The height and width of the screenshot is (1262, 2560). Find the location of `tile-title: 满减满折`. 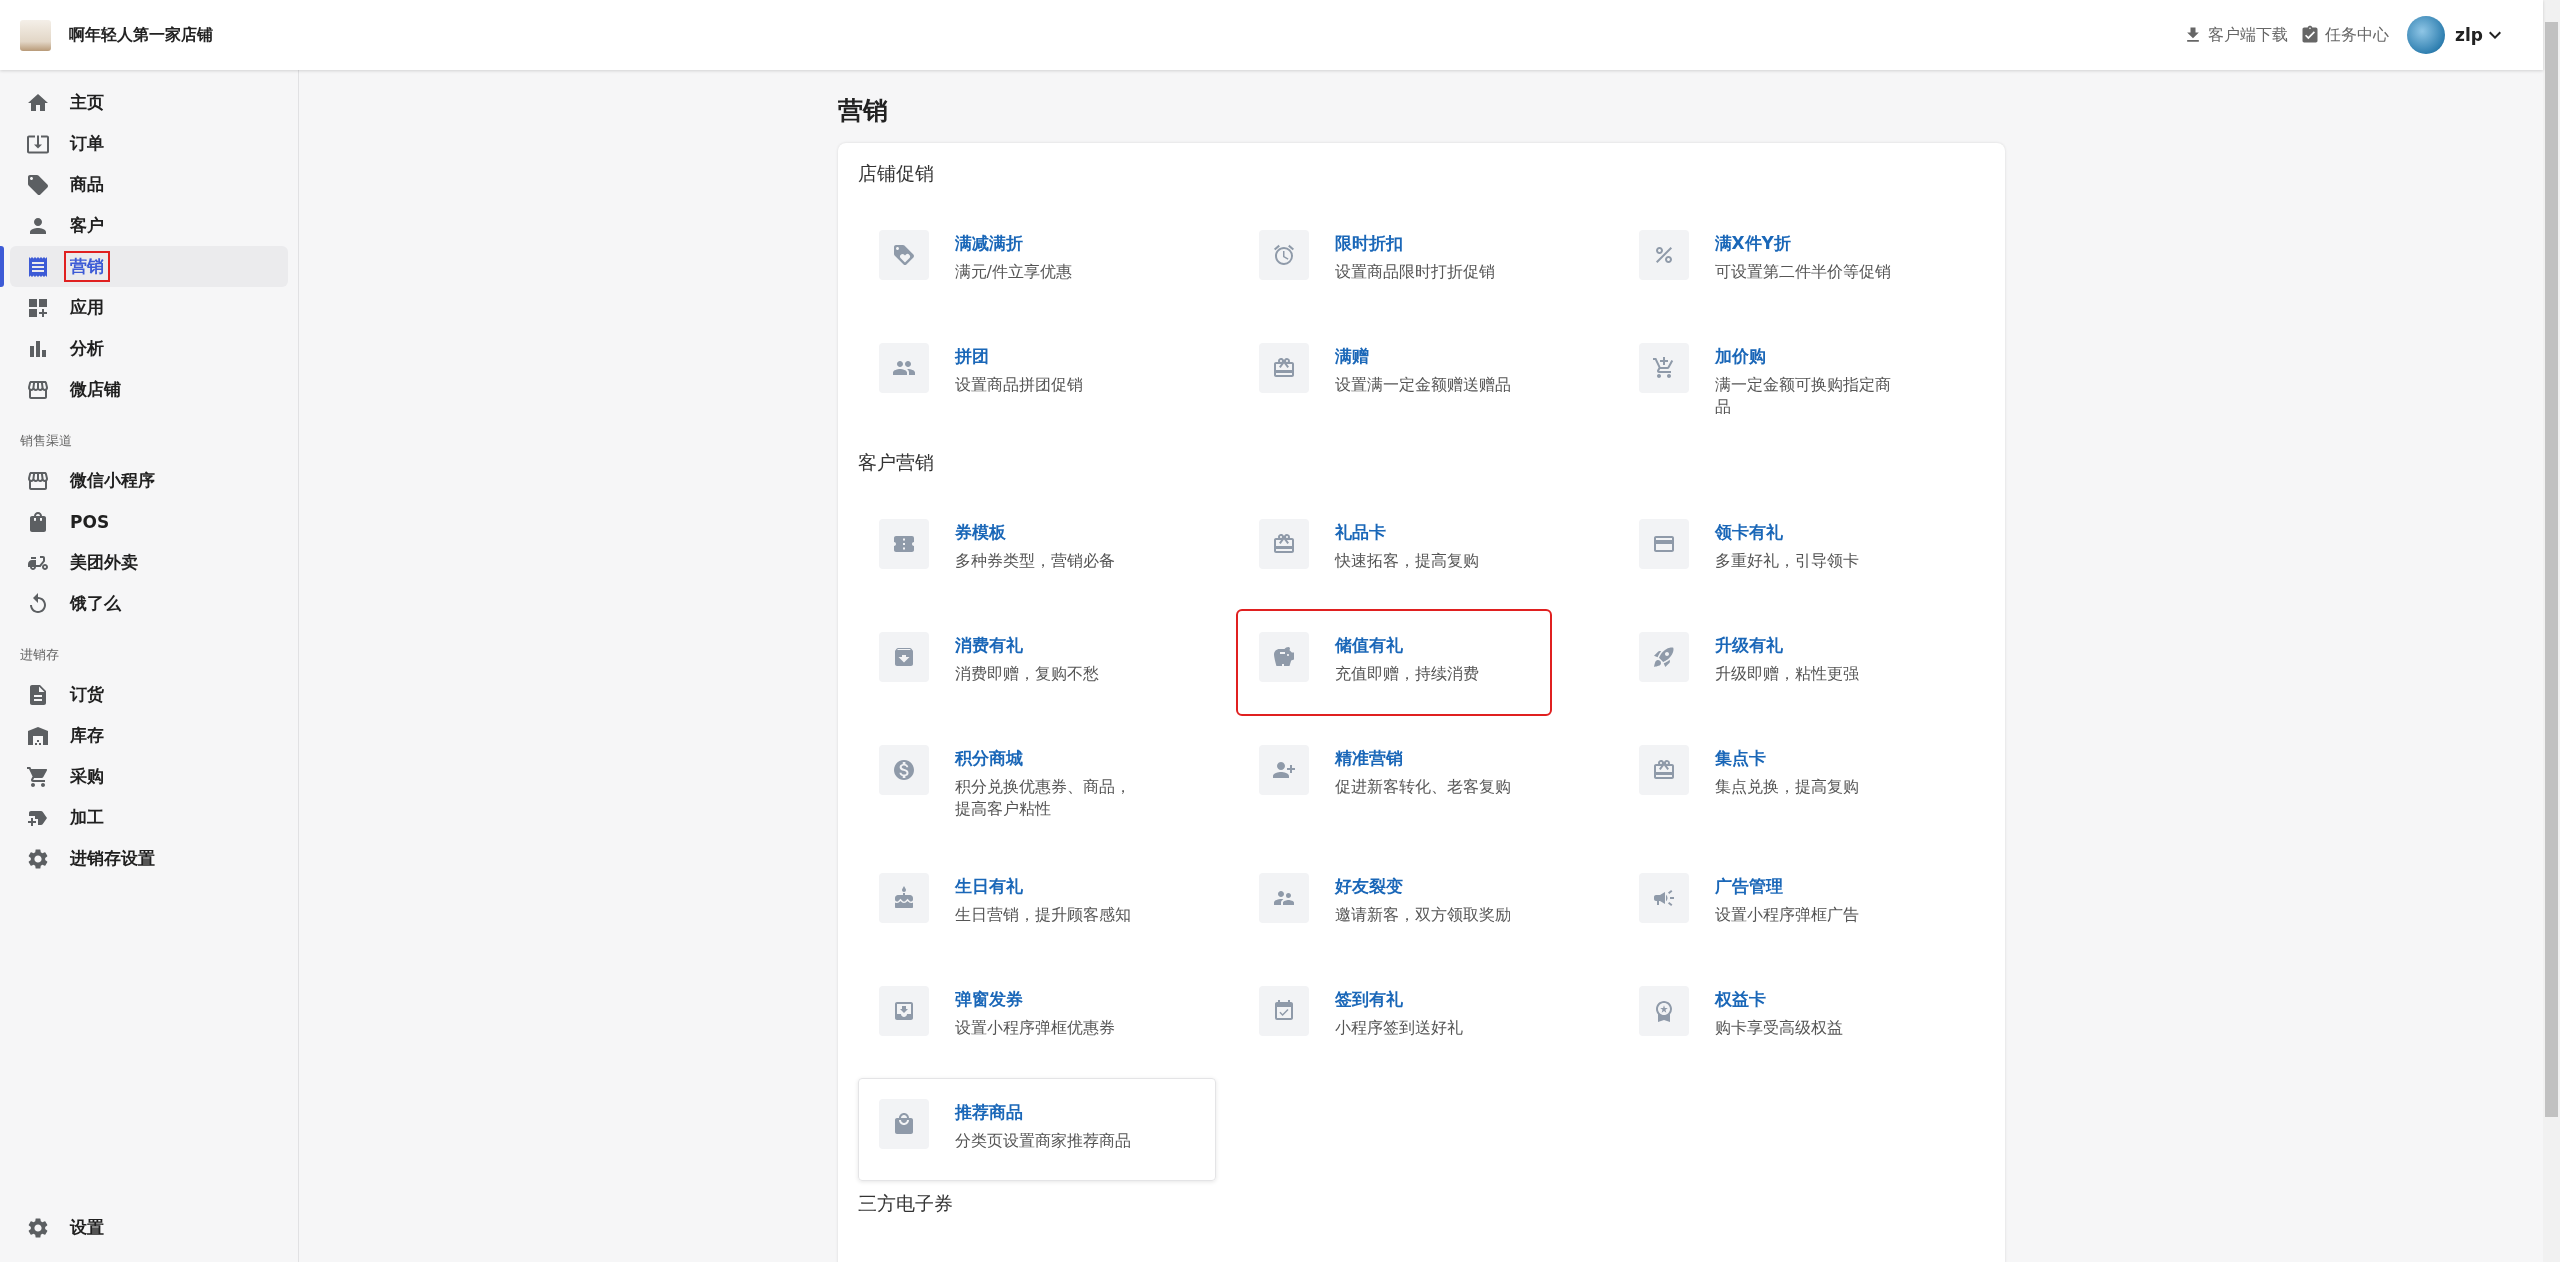

tile-title: 满减满折 is located at coordinates (989, 243).